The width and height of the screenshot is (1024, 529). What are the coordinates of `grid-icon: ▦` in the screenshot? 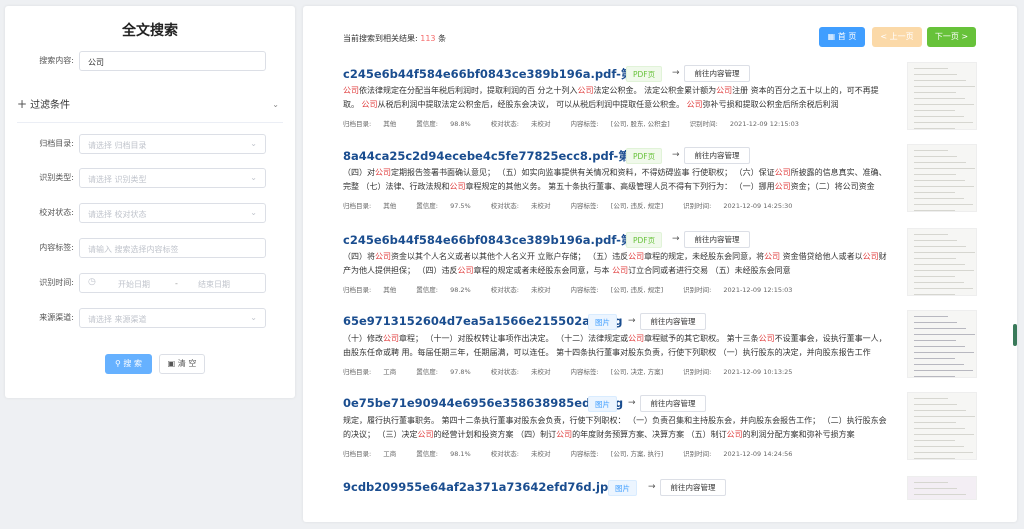 It's located at (831, 36).